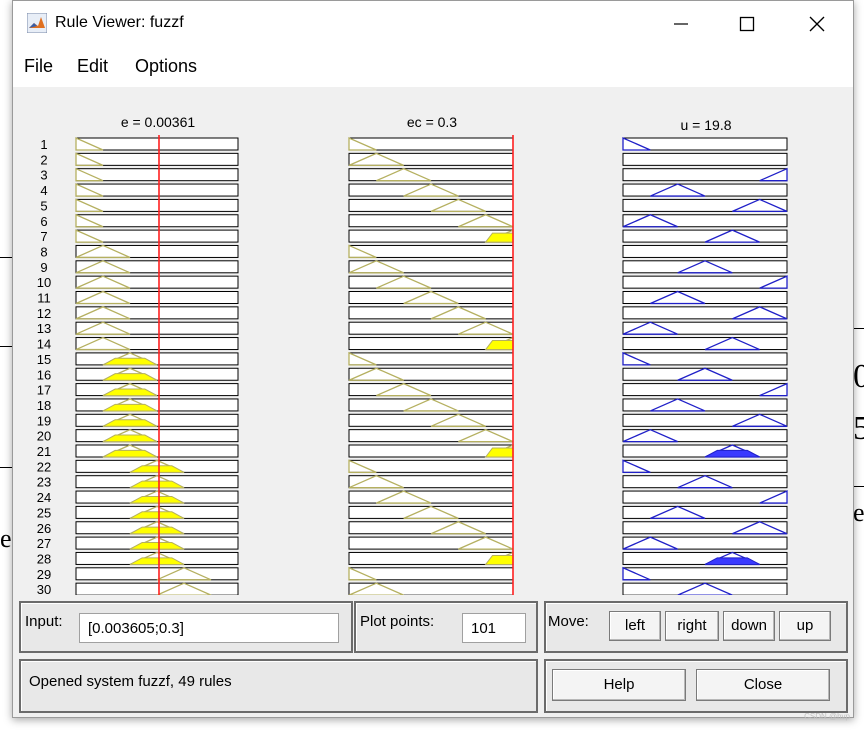  What do you see at coordinates (44, 344) in the screenshot?
I see `rule-number: 14` at bounding box center [44, 344].